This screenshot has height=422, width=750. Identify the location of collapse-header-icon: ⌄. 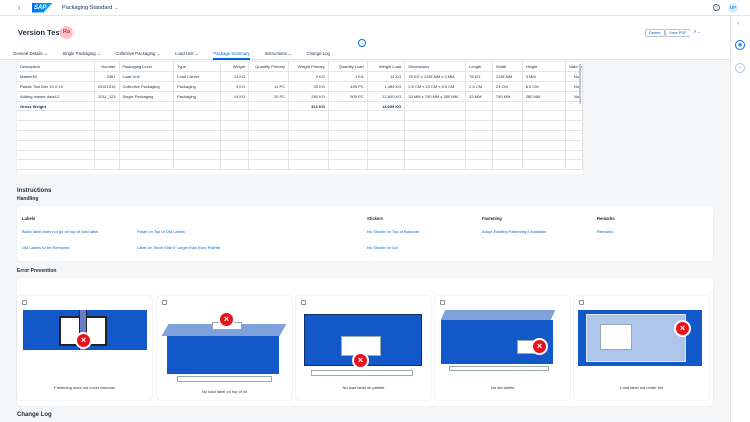
(362, 43).